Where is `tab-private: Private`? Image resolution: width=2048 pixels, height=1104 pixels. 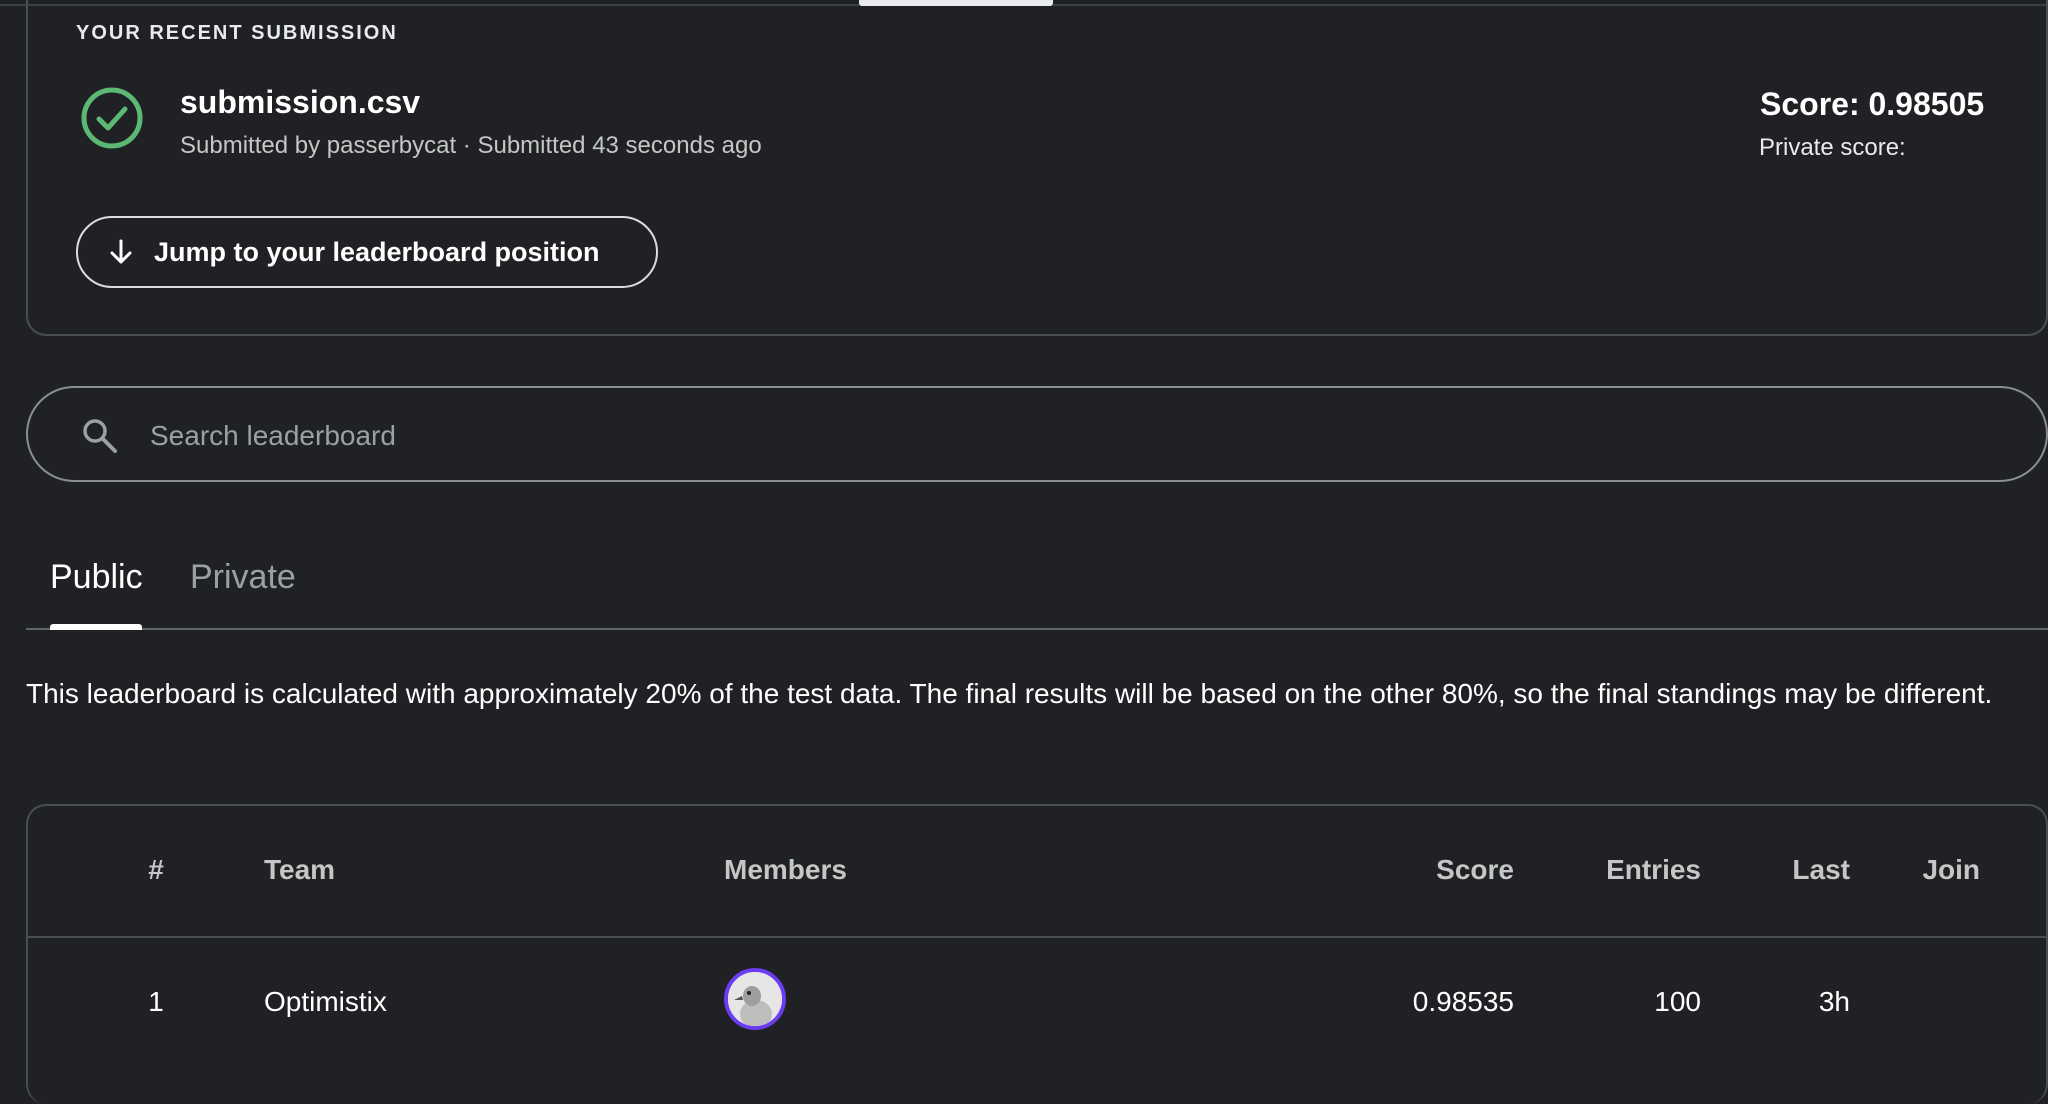 tab-private: Private is located at coordinates (243, 577).